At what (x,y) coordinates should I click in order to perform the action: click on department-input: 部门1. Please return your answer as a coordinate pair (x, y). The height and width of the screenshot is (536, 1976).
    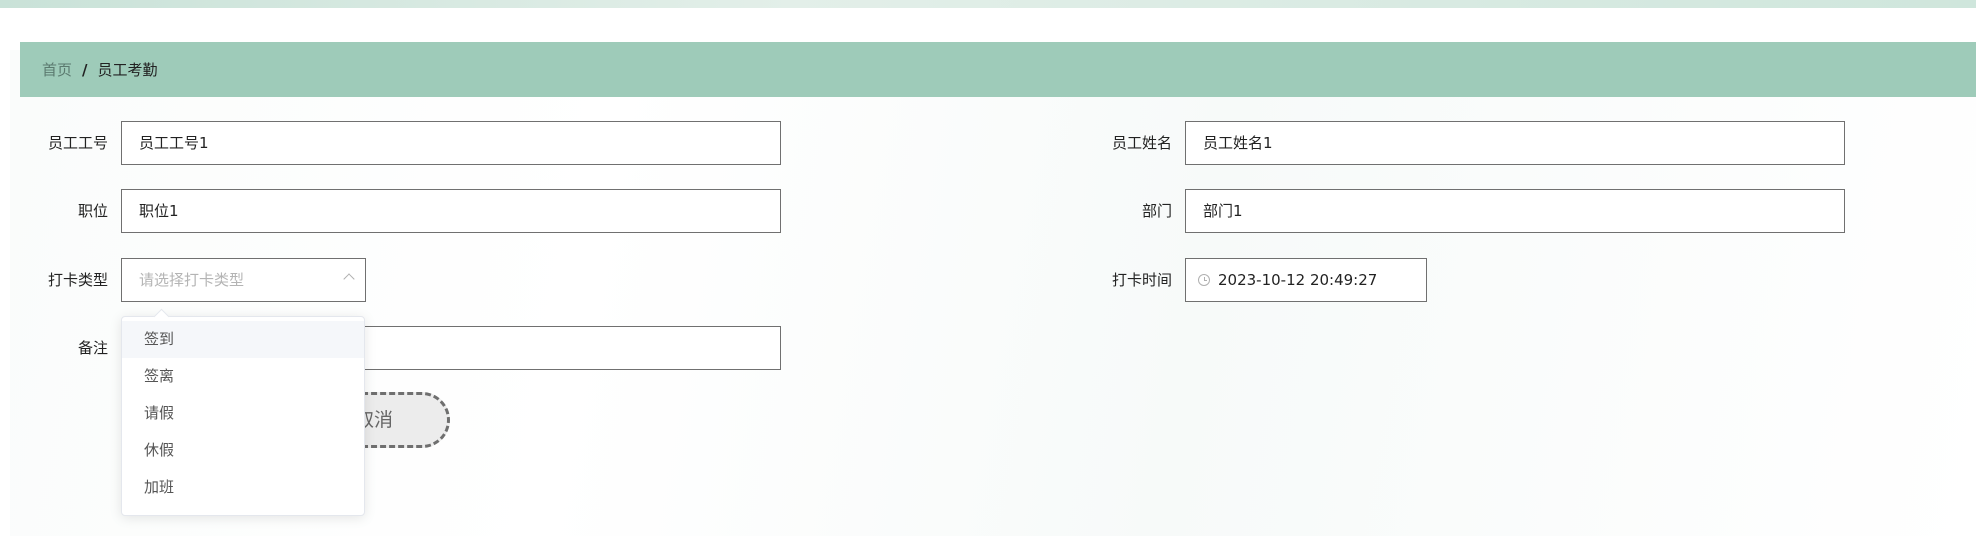
    Looking at the image, I should click on (1515, 211).